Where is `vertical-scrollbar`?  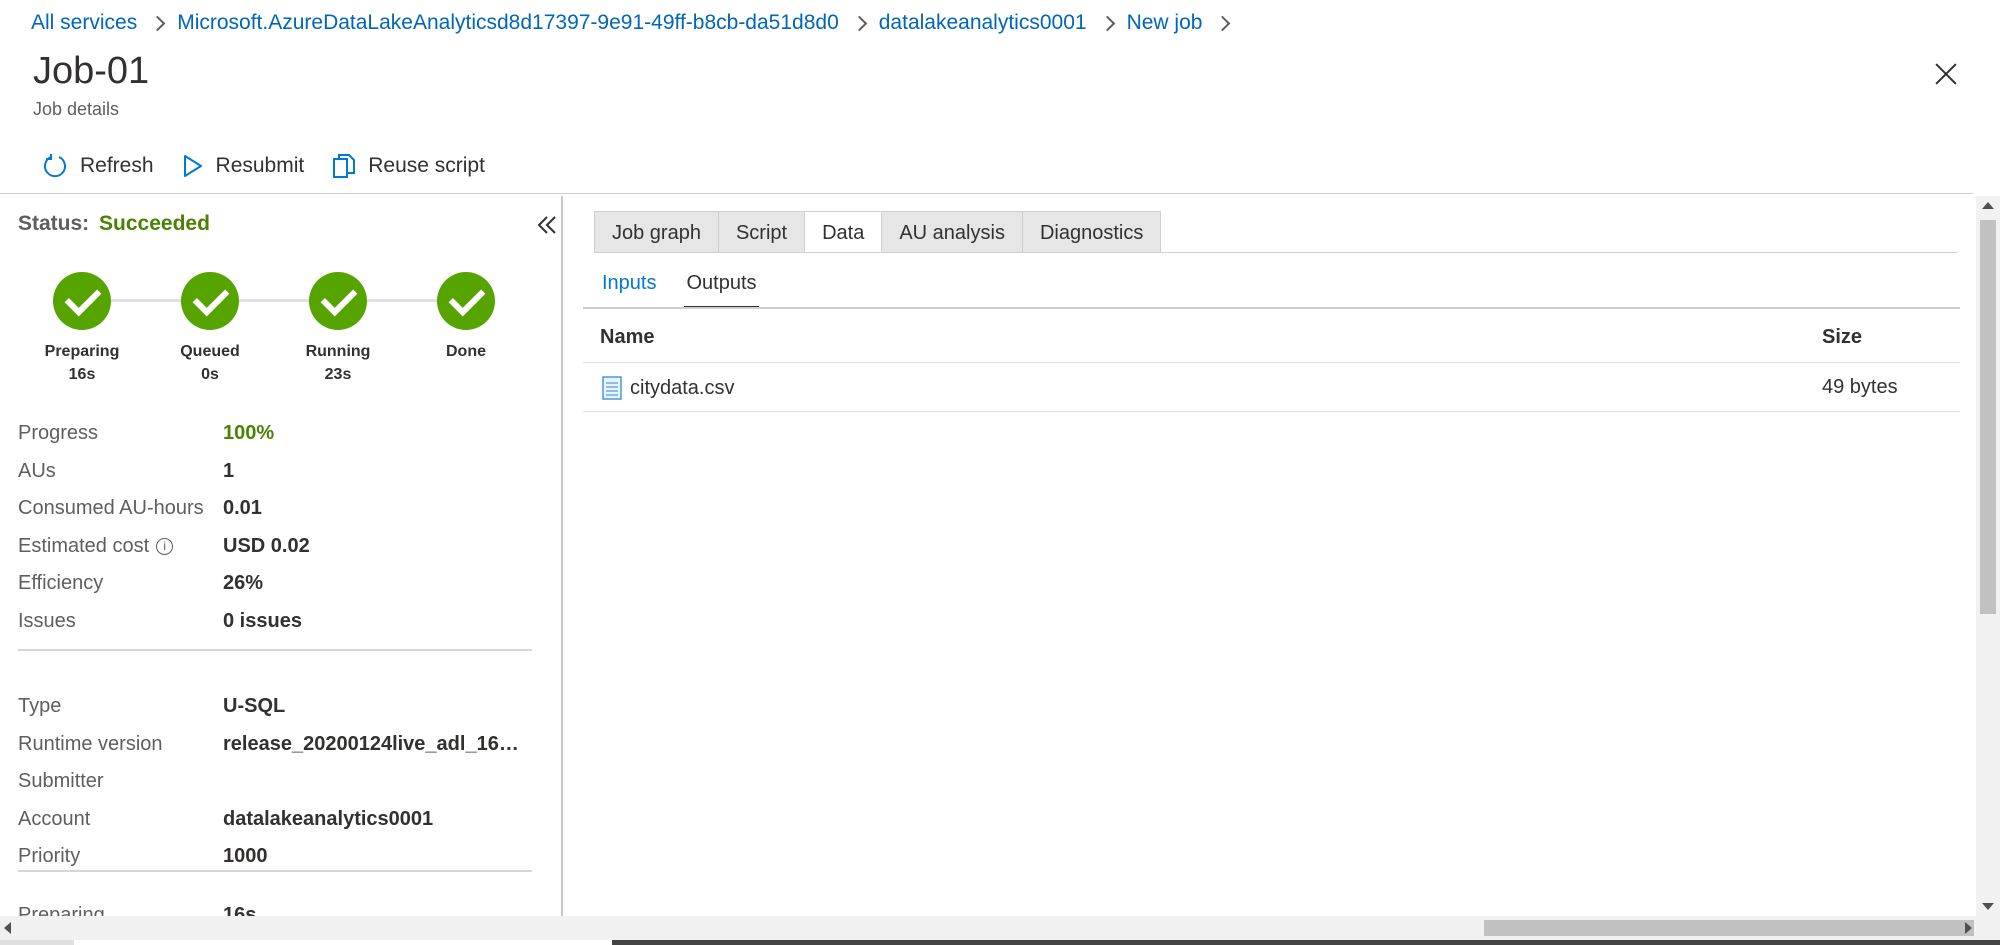
vertical-scrollbar is located at coordinates (1988, 556).